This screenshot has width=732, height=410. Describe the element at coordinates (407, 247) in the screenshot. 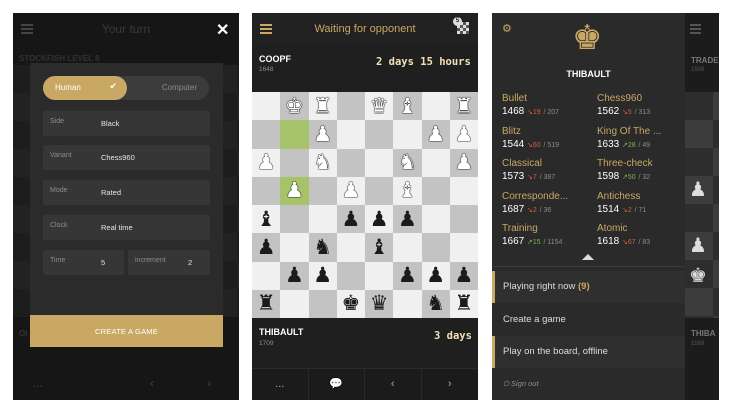

I see `square-f3` at that location.